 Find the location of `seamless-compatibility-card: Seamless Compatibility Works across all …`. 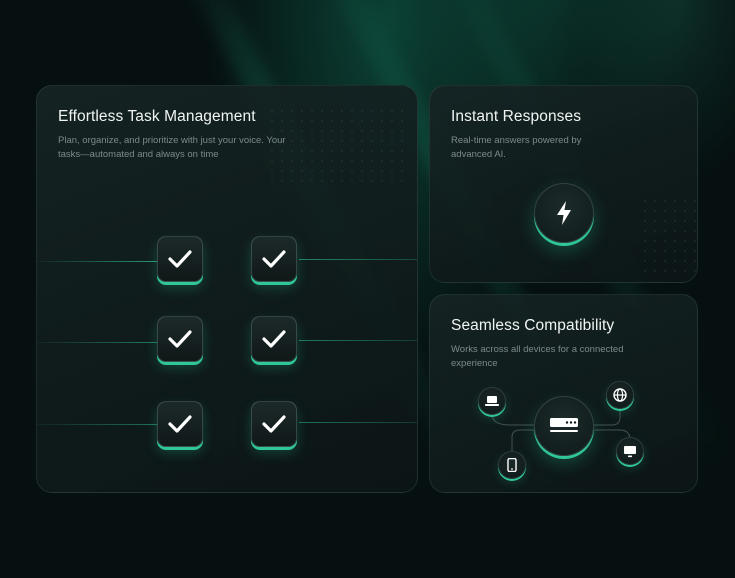

seamless-compatibility-card: Seamless Compatibility Works across all … is located at coordinates (563, 393).